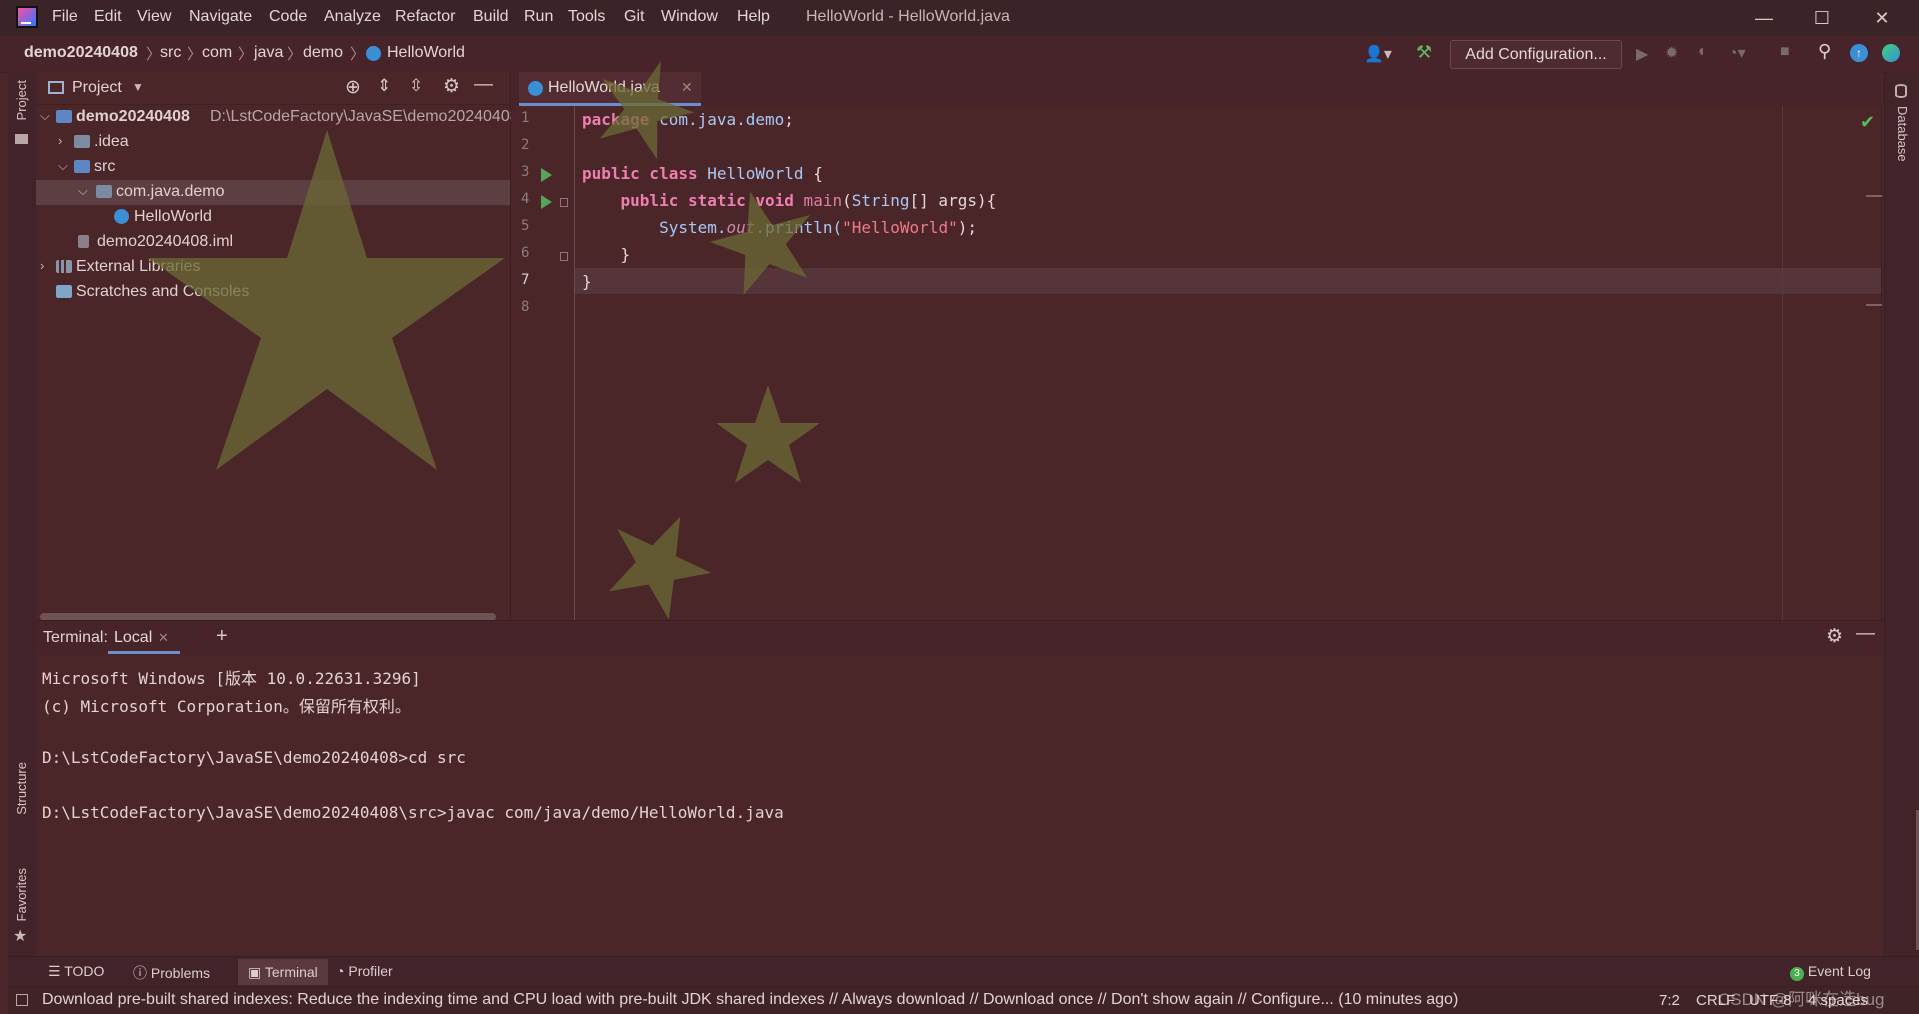  What do you see at coordinates (56, 971) in the screenshot?
I see `list-icon: ☰` at bounding box center [56, 971].